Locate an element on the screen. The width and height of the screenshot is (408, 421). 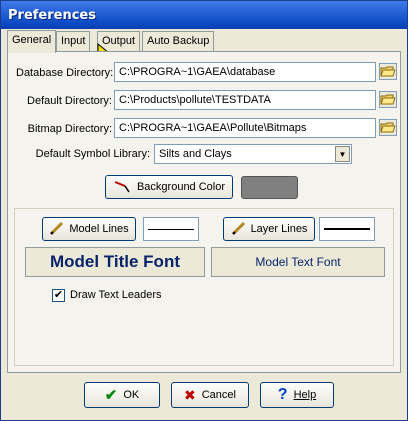
model-lines-button: Model Lines is located at coordinates (89, 229).